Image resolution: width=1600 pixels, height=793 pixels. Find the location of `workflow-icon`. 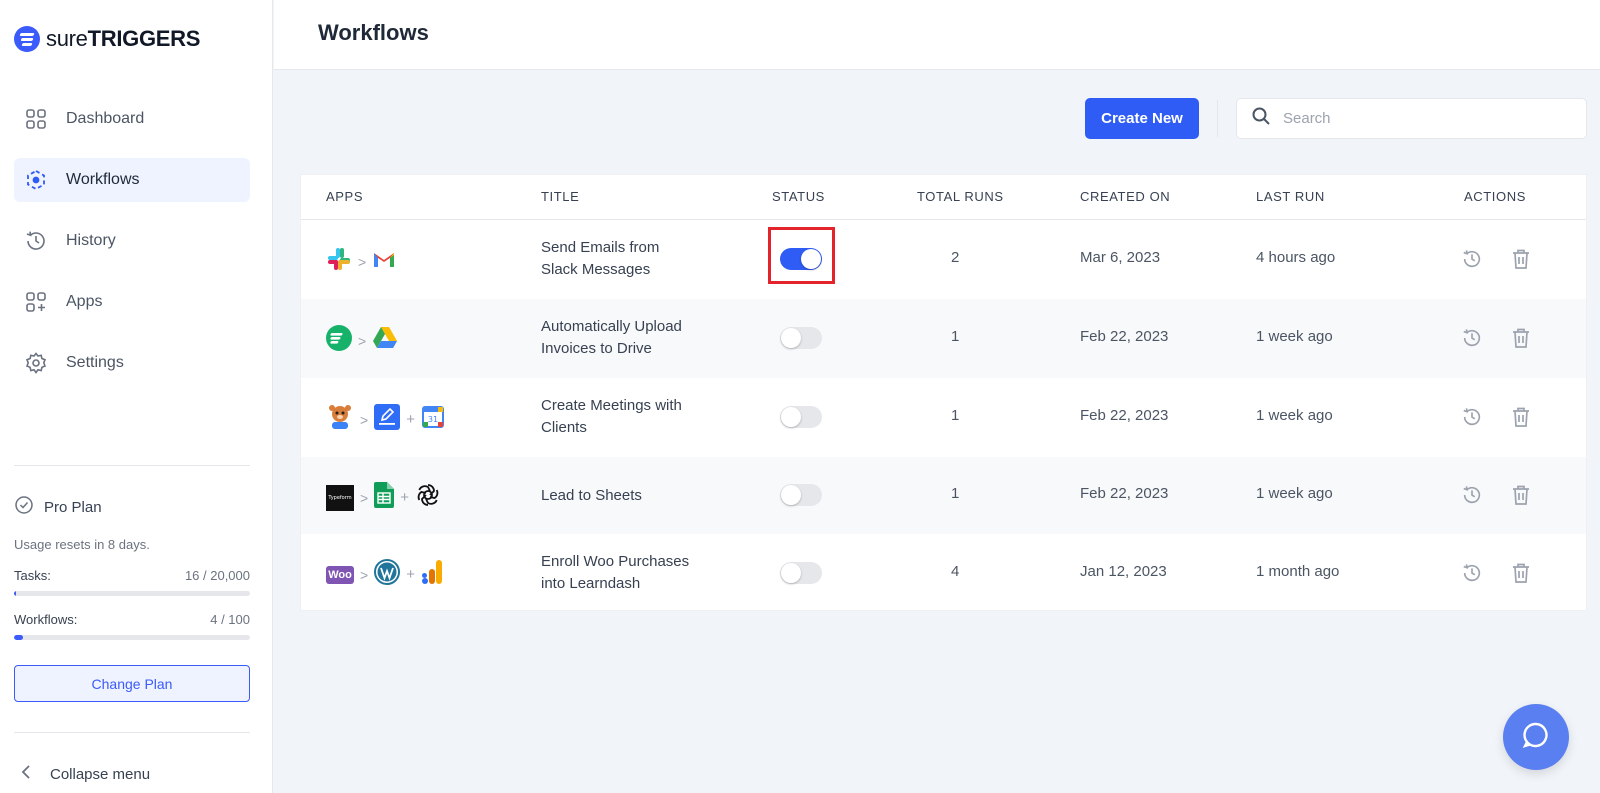

workflow-icon is located at coordinates (36, 180).